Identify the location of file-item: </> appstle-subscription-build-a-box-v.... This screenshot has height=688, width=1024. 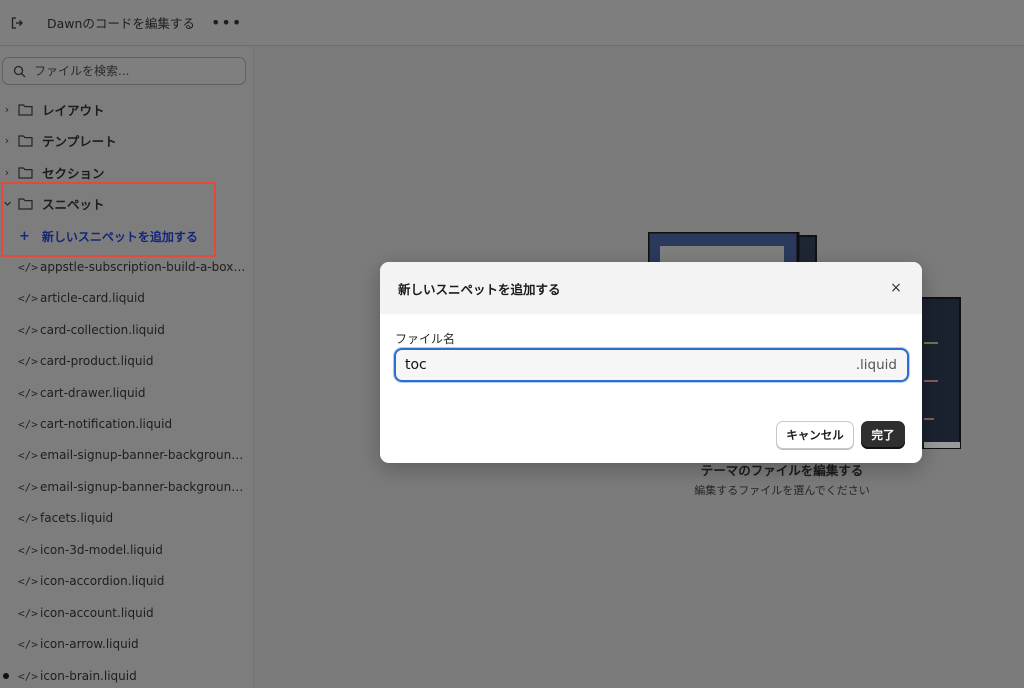
(127, 267).